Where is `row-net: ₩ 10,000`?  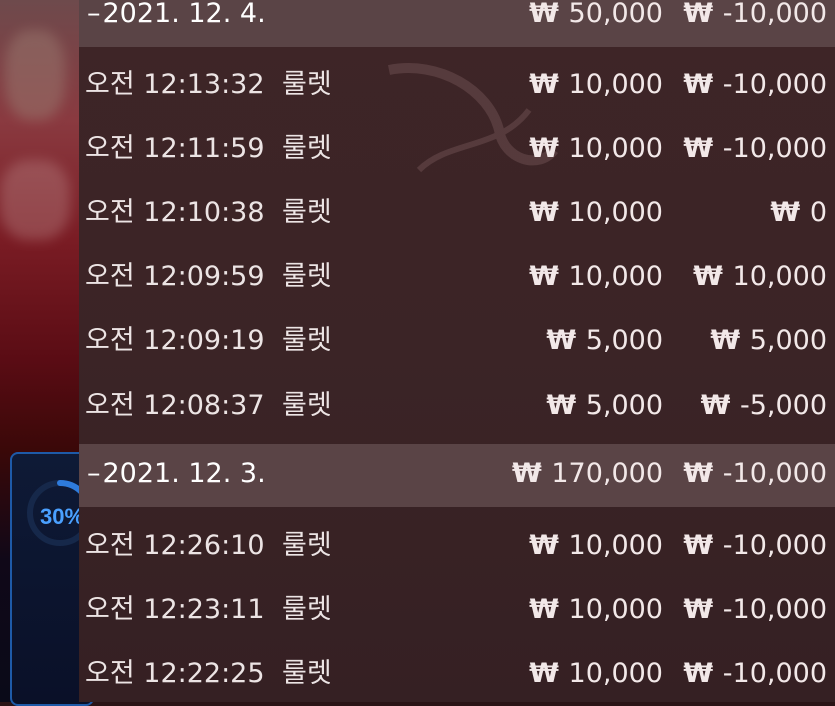
row-net: ₩ 10,000 is located at coordinates (760, 277).